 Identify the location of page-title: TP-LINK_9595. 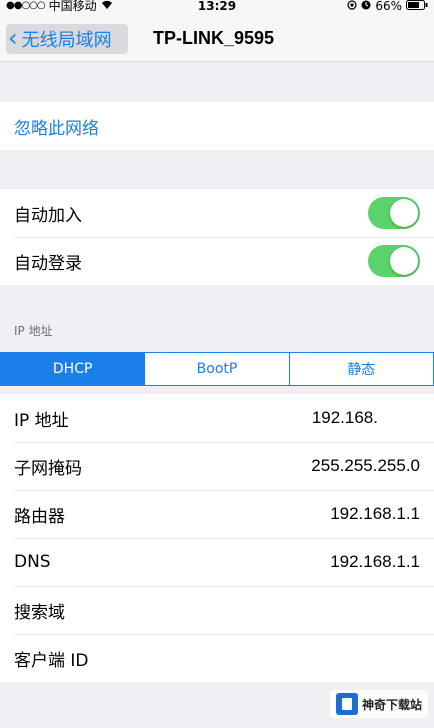
(214, 38).